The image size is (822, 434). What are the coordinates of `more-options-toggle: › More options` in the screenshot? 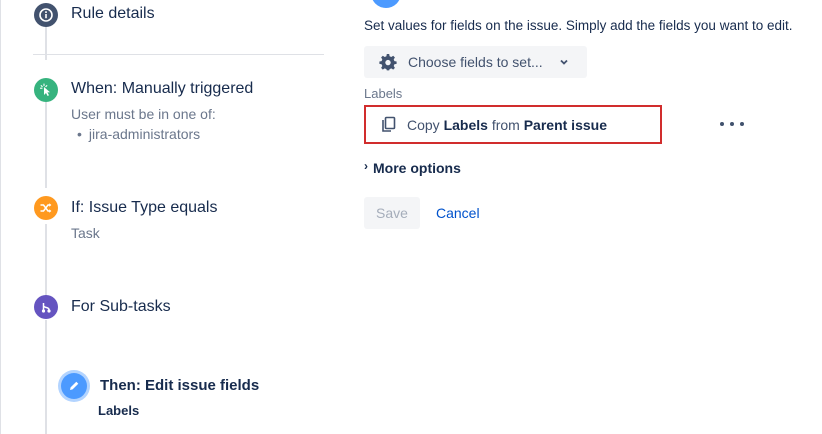 It's located at (412, 167).